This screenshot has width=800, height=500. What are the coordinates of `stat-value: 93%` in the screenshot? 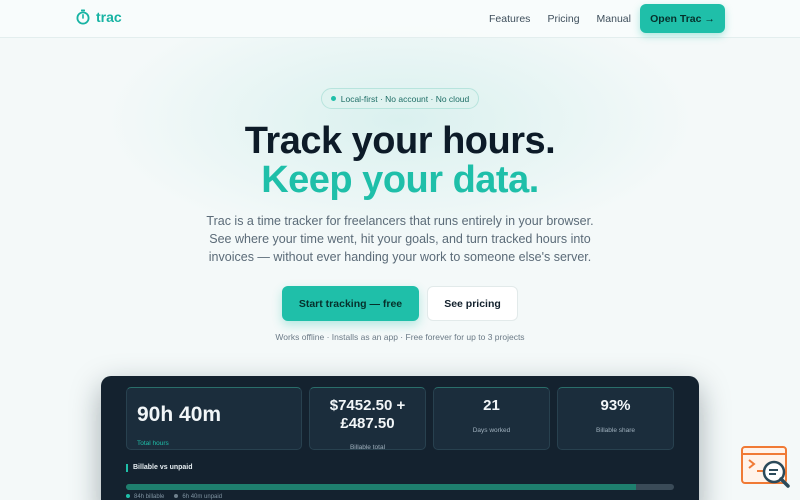 It's located at (615, 405).